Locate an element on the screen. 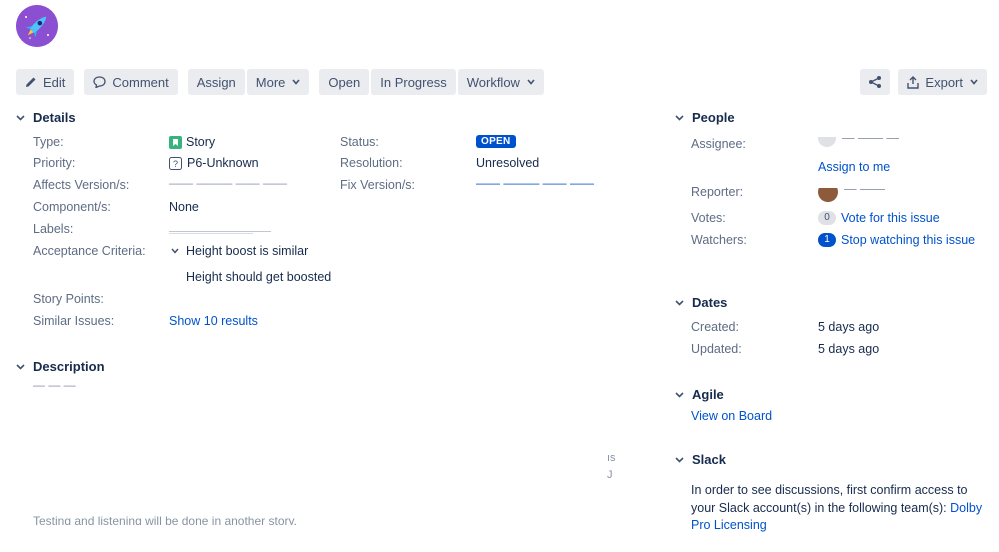 Image resolution: width=999 pixels, height=552 pixels. description-section-toggle: Description is located at coordinates (60, 366).